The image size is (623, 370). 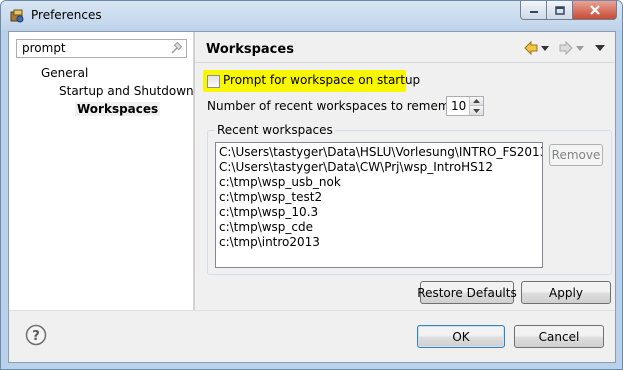 I want to click on spinner-up-button, so click(x=476, y=101).